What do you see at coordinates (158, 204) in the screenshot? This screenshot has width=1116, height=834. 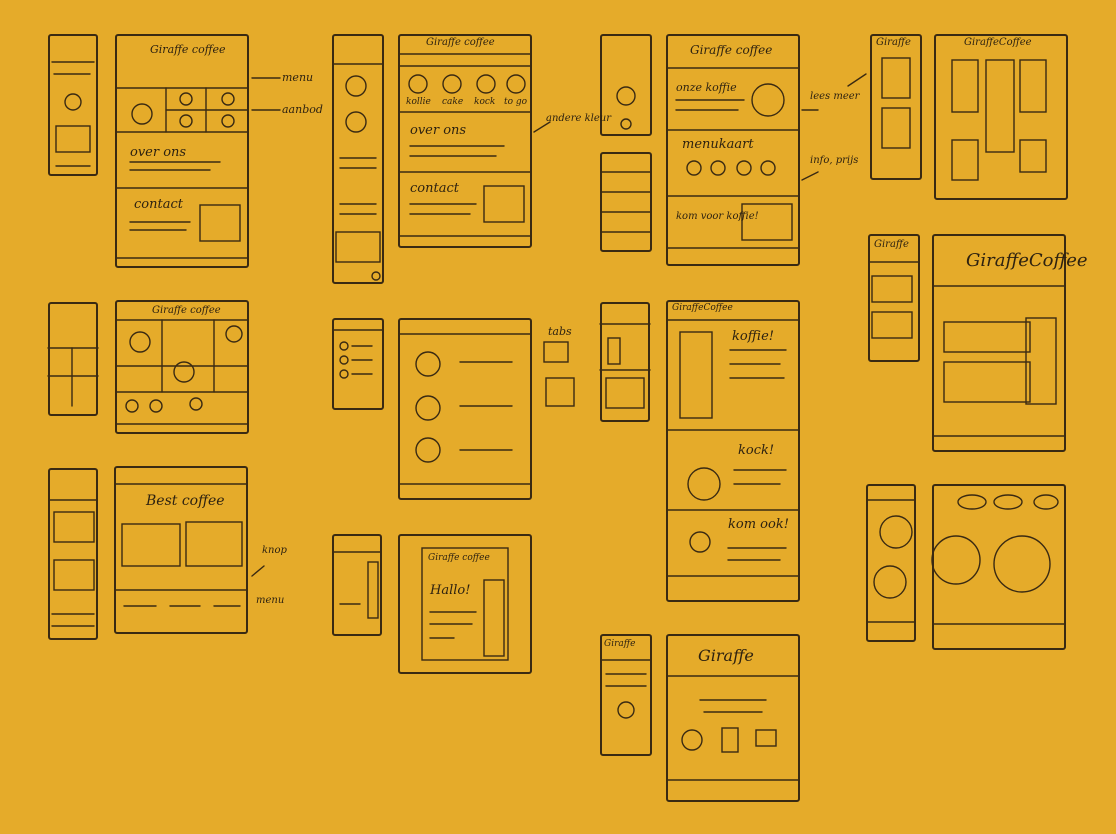 I see `label-contact-1: contact` at bounding box center [158, 204].